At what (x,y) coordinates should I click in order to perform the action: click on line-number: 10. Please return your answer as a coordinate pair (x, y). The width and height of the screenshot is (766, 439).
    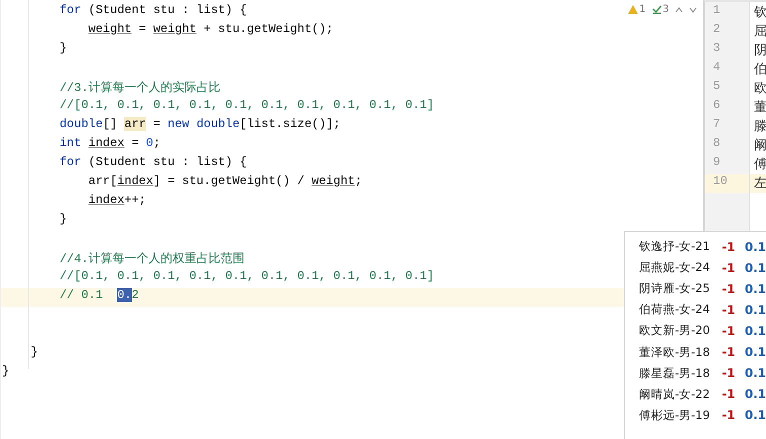
    Looking at the image, I should click on (727, 183).